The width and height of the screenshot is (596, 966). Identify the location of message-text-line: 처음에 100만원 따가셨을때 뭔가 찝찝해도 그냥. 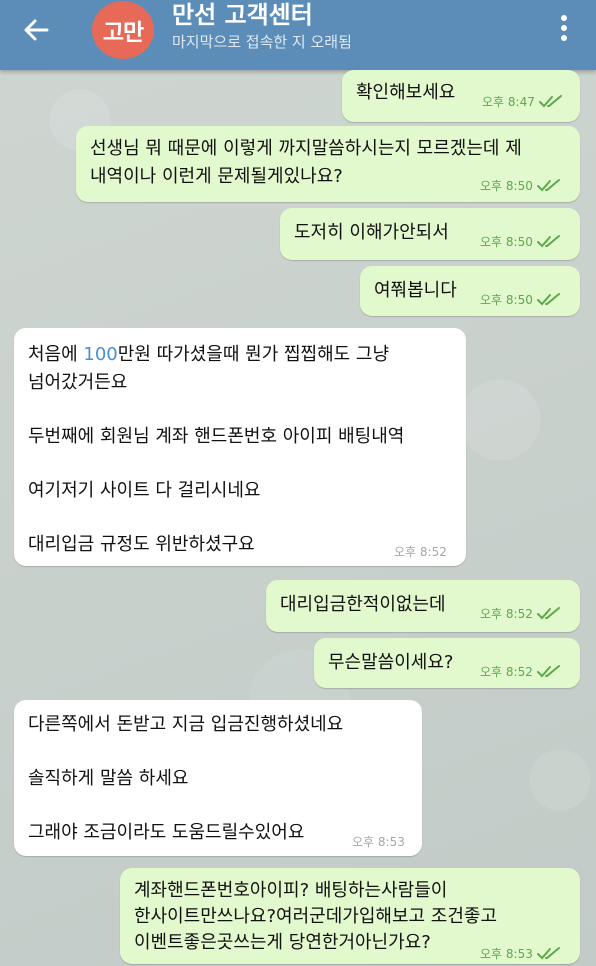
(208, 355).